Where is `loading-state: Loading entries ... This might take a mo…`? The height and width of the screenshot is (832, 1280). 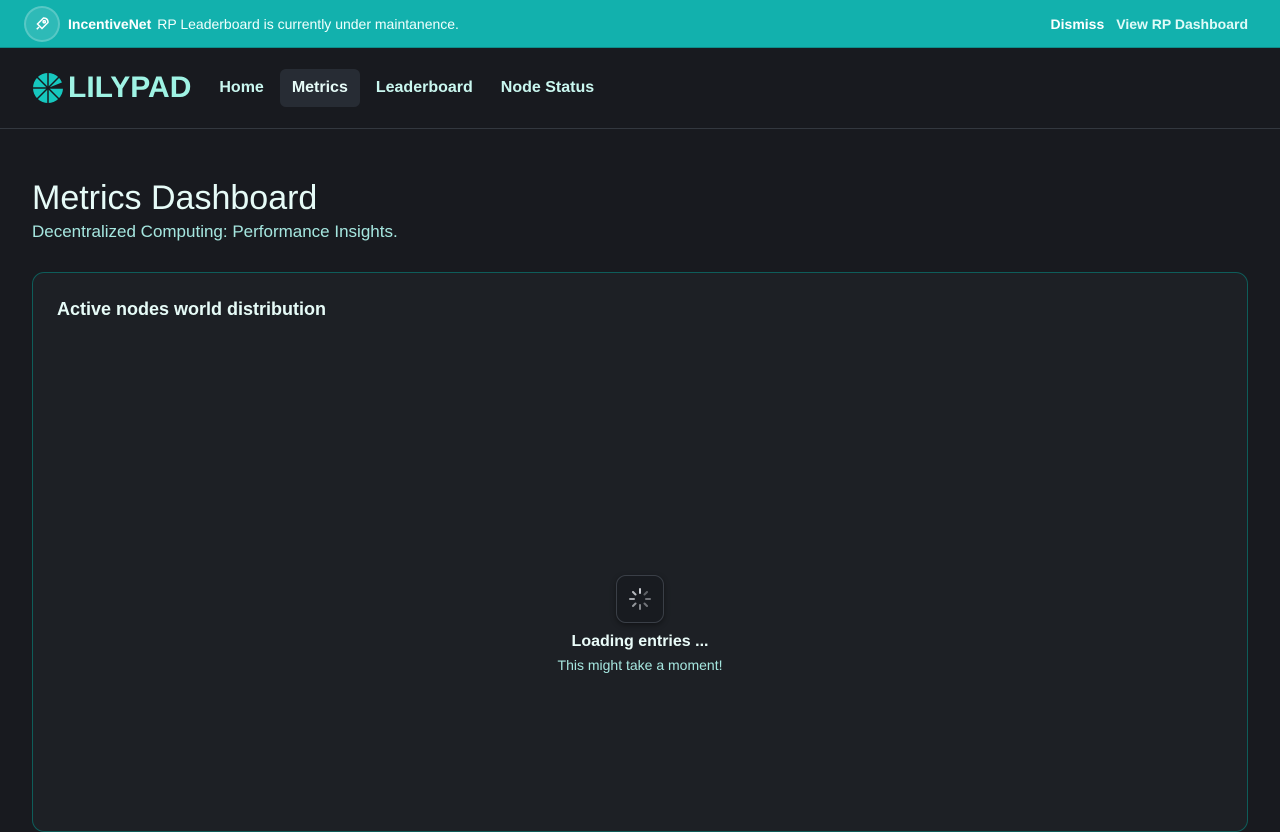 loading-state: Loading entries ... This might take a mo… is located at coordinates (640, 624).